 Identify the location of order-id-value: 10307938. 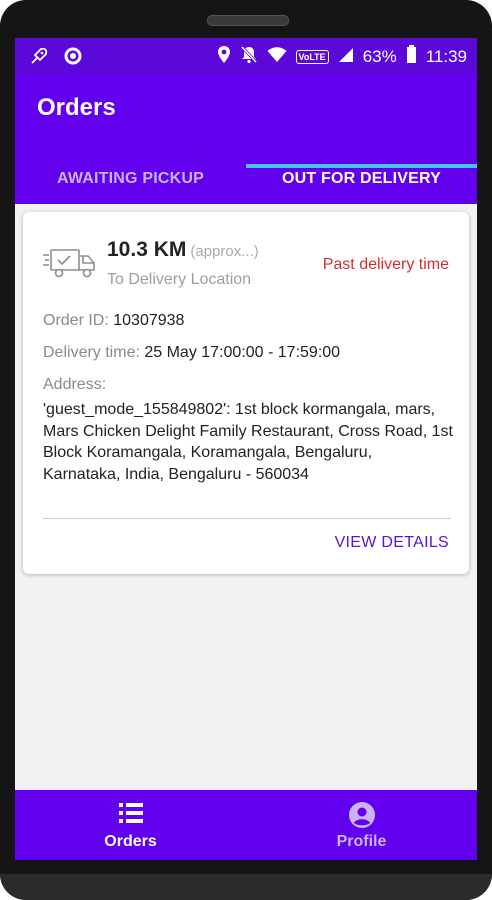
(149, 320).